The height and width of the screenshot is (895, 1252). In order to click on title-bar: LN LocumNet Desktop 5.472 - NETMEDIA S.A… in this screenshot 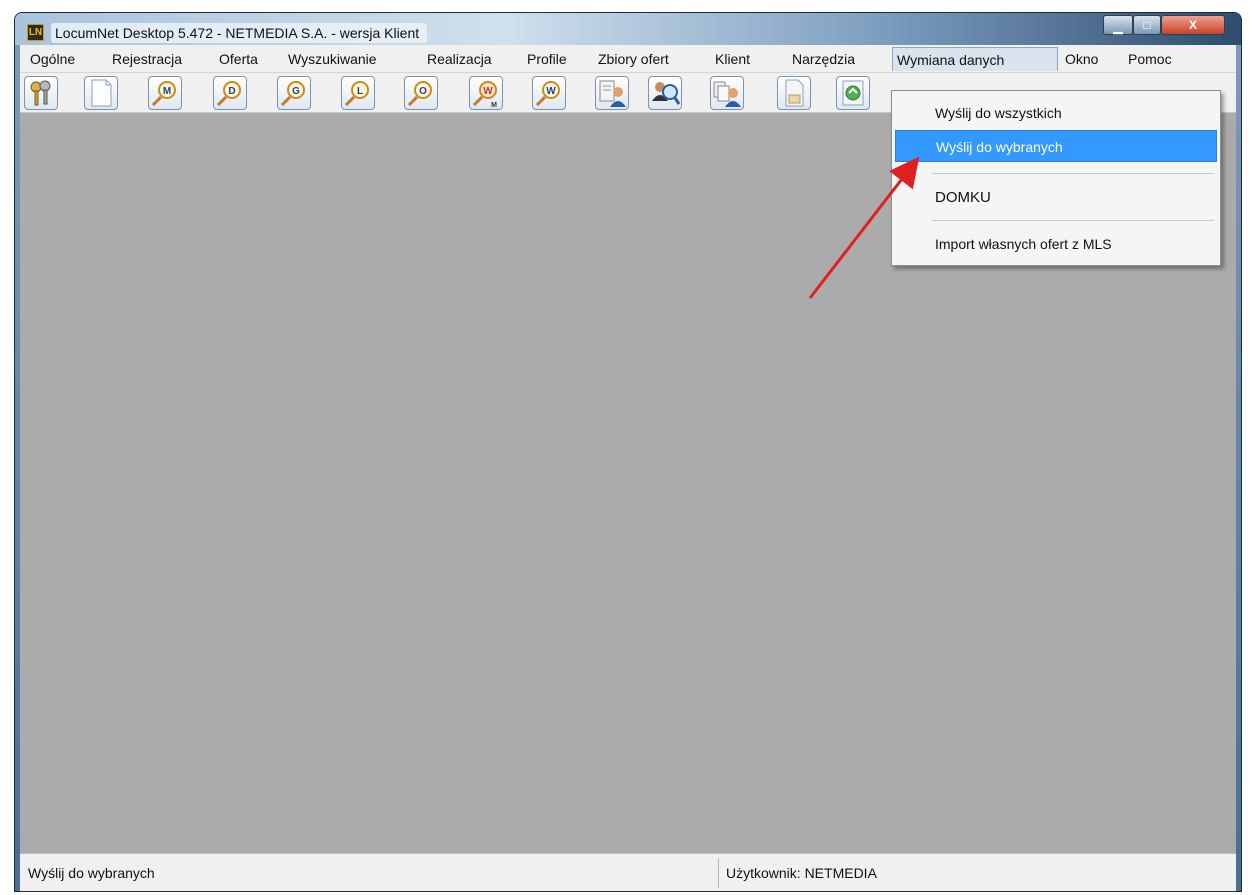, I will do `click(628, 29)`.